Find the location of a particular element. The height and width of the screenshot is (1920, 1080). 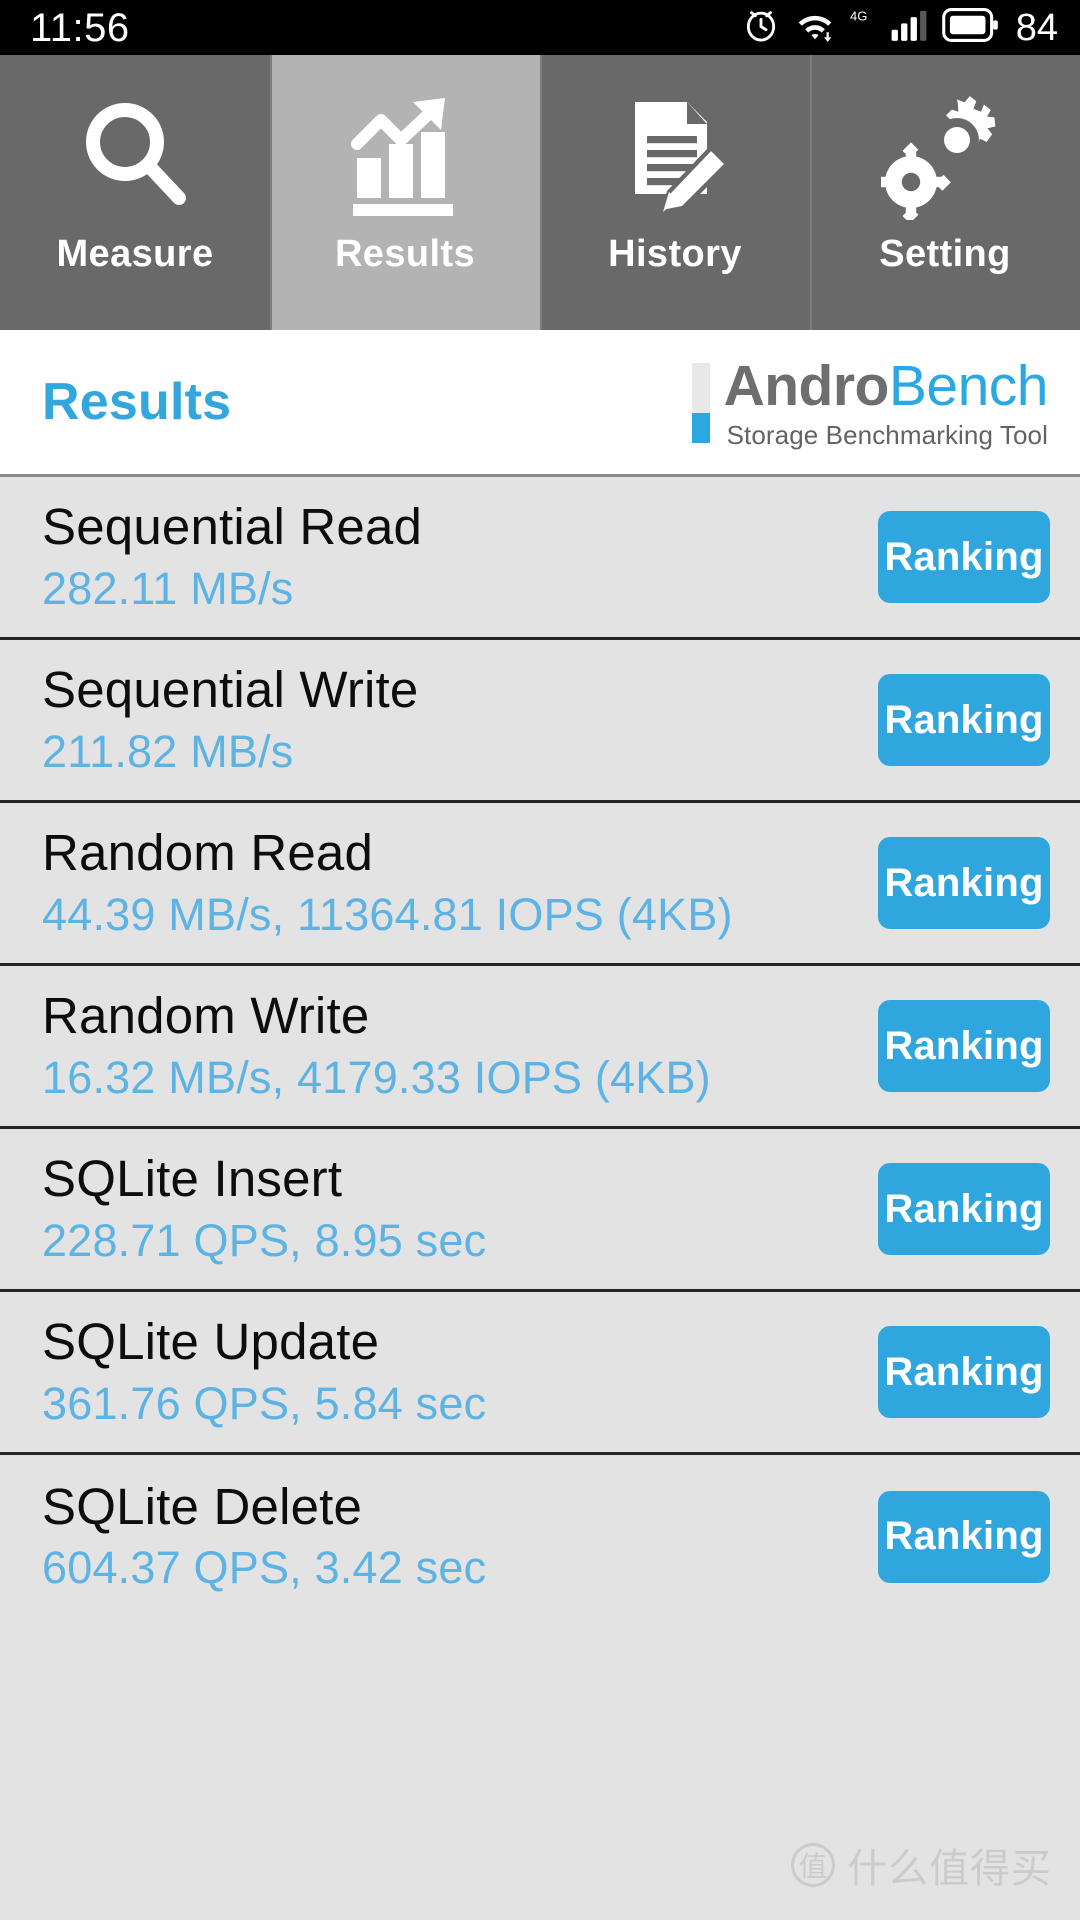

status-bar: 11:56 4G 84 is located at coordinates (540, 27).